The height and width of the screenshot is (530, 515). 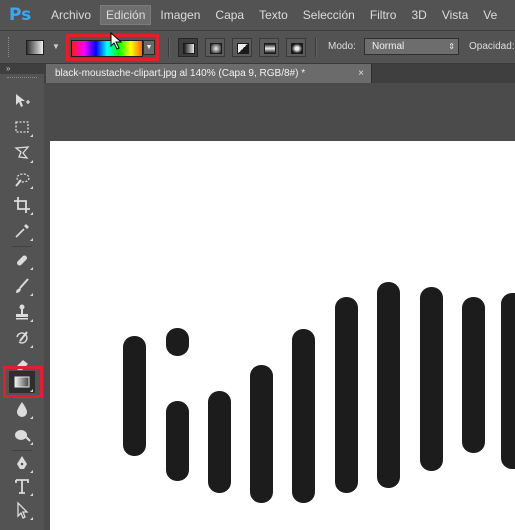 What do you see at coordinates (20, 15) in the screenshot?
I see `photoshop-logo: Ps` at bounding box center [20, 15].